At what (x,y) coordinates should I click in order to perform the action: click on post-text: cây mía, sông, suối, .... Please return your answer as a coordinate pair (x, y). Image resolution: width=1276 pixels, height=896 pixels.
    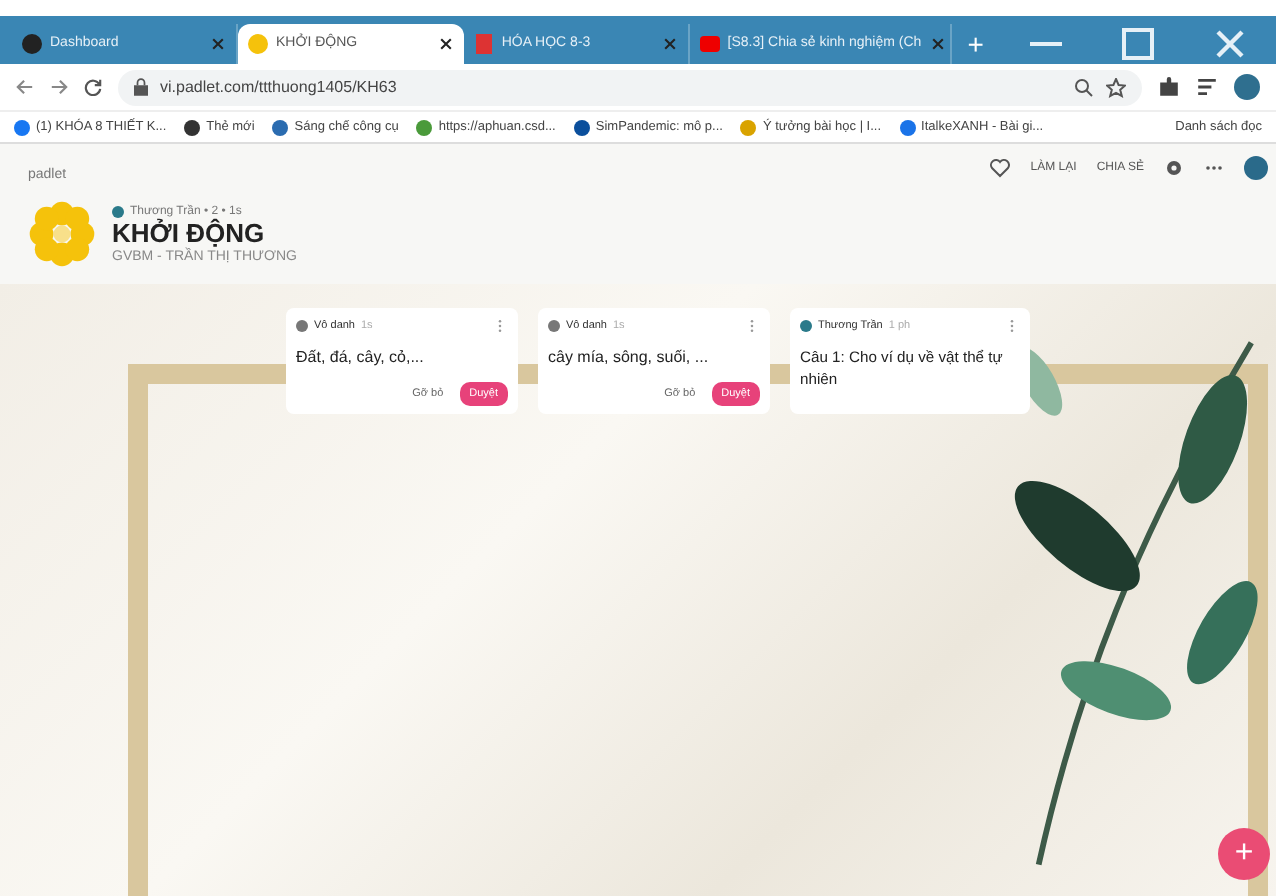
    Looking at the image, I should click on (629, 358).